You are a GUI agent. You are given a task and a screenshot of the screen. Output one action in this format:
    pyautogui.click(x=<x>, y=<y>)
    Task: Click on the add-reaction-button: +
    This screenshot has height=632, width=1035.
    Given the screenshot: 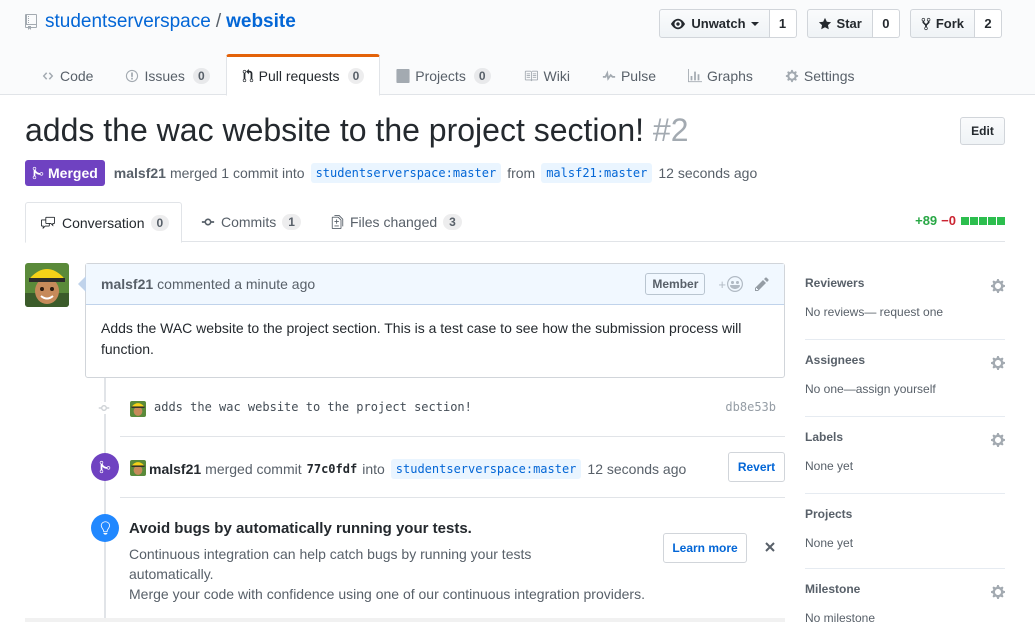 What is the action you would take?
    pyautogui.click(x=730, y=284)
    